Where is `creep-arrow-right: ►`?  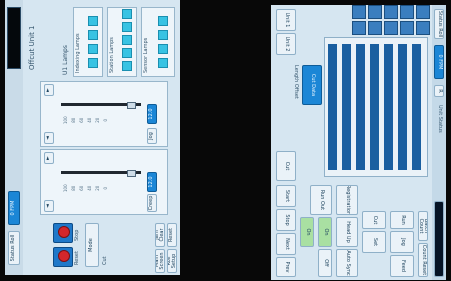 creep-arrow-right: ► is located at coordinates (49, 158).